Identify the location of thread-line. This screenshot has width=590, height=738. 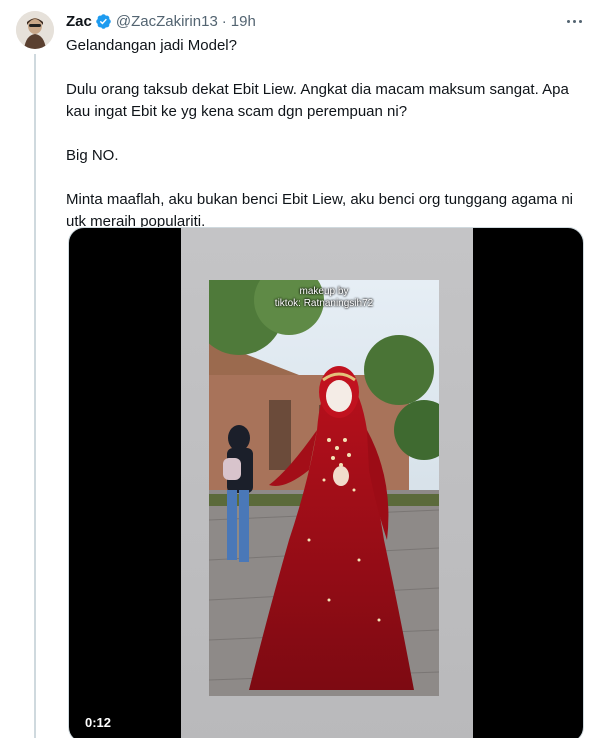
(35, 396).